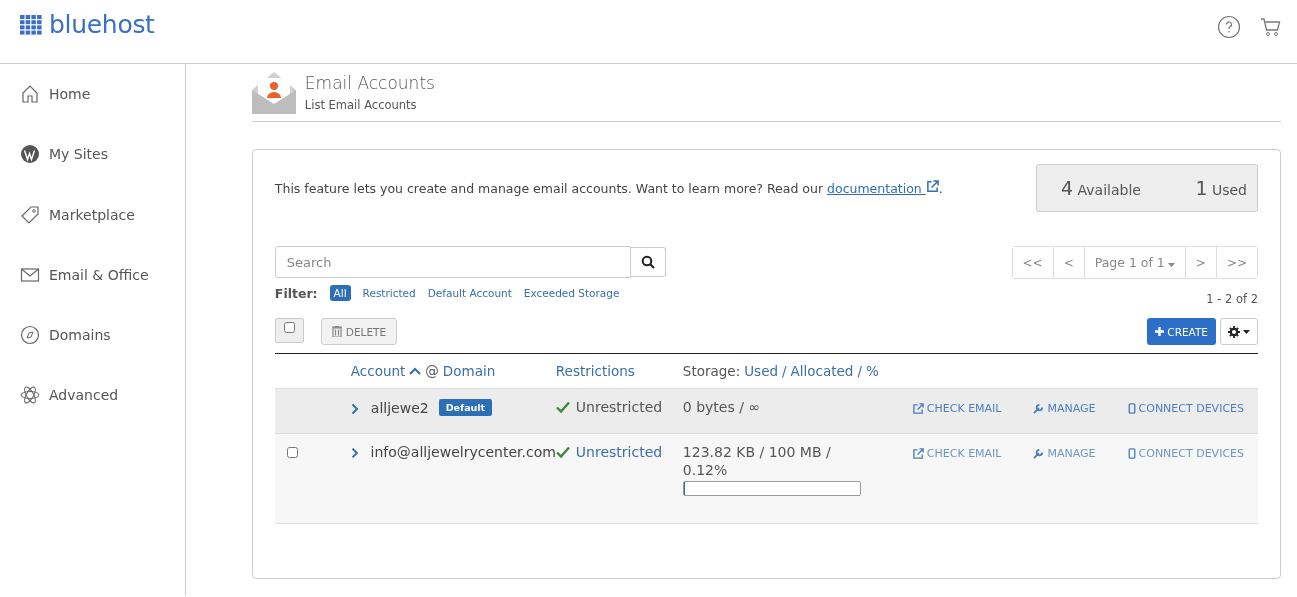 This screenshot has width=1297, height=597. Describe the element at coordinates (822, 371) in the screenshot. I see `allocated-column-sort: Allocated` at that location.